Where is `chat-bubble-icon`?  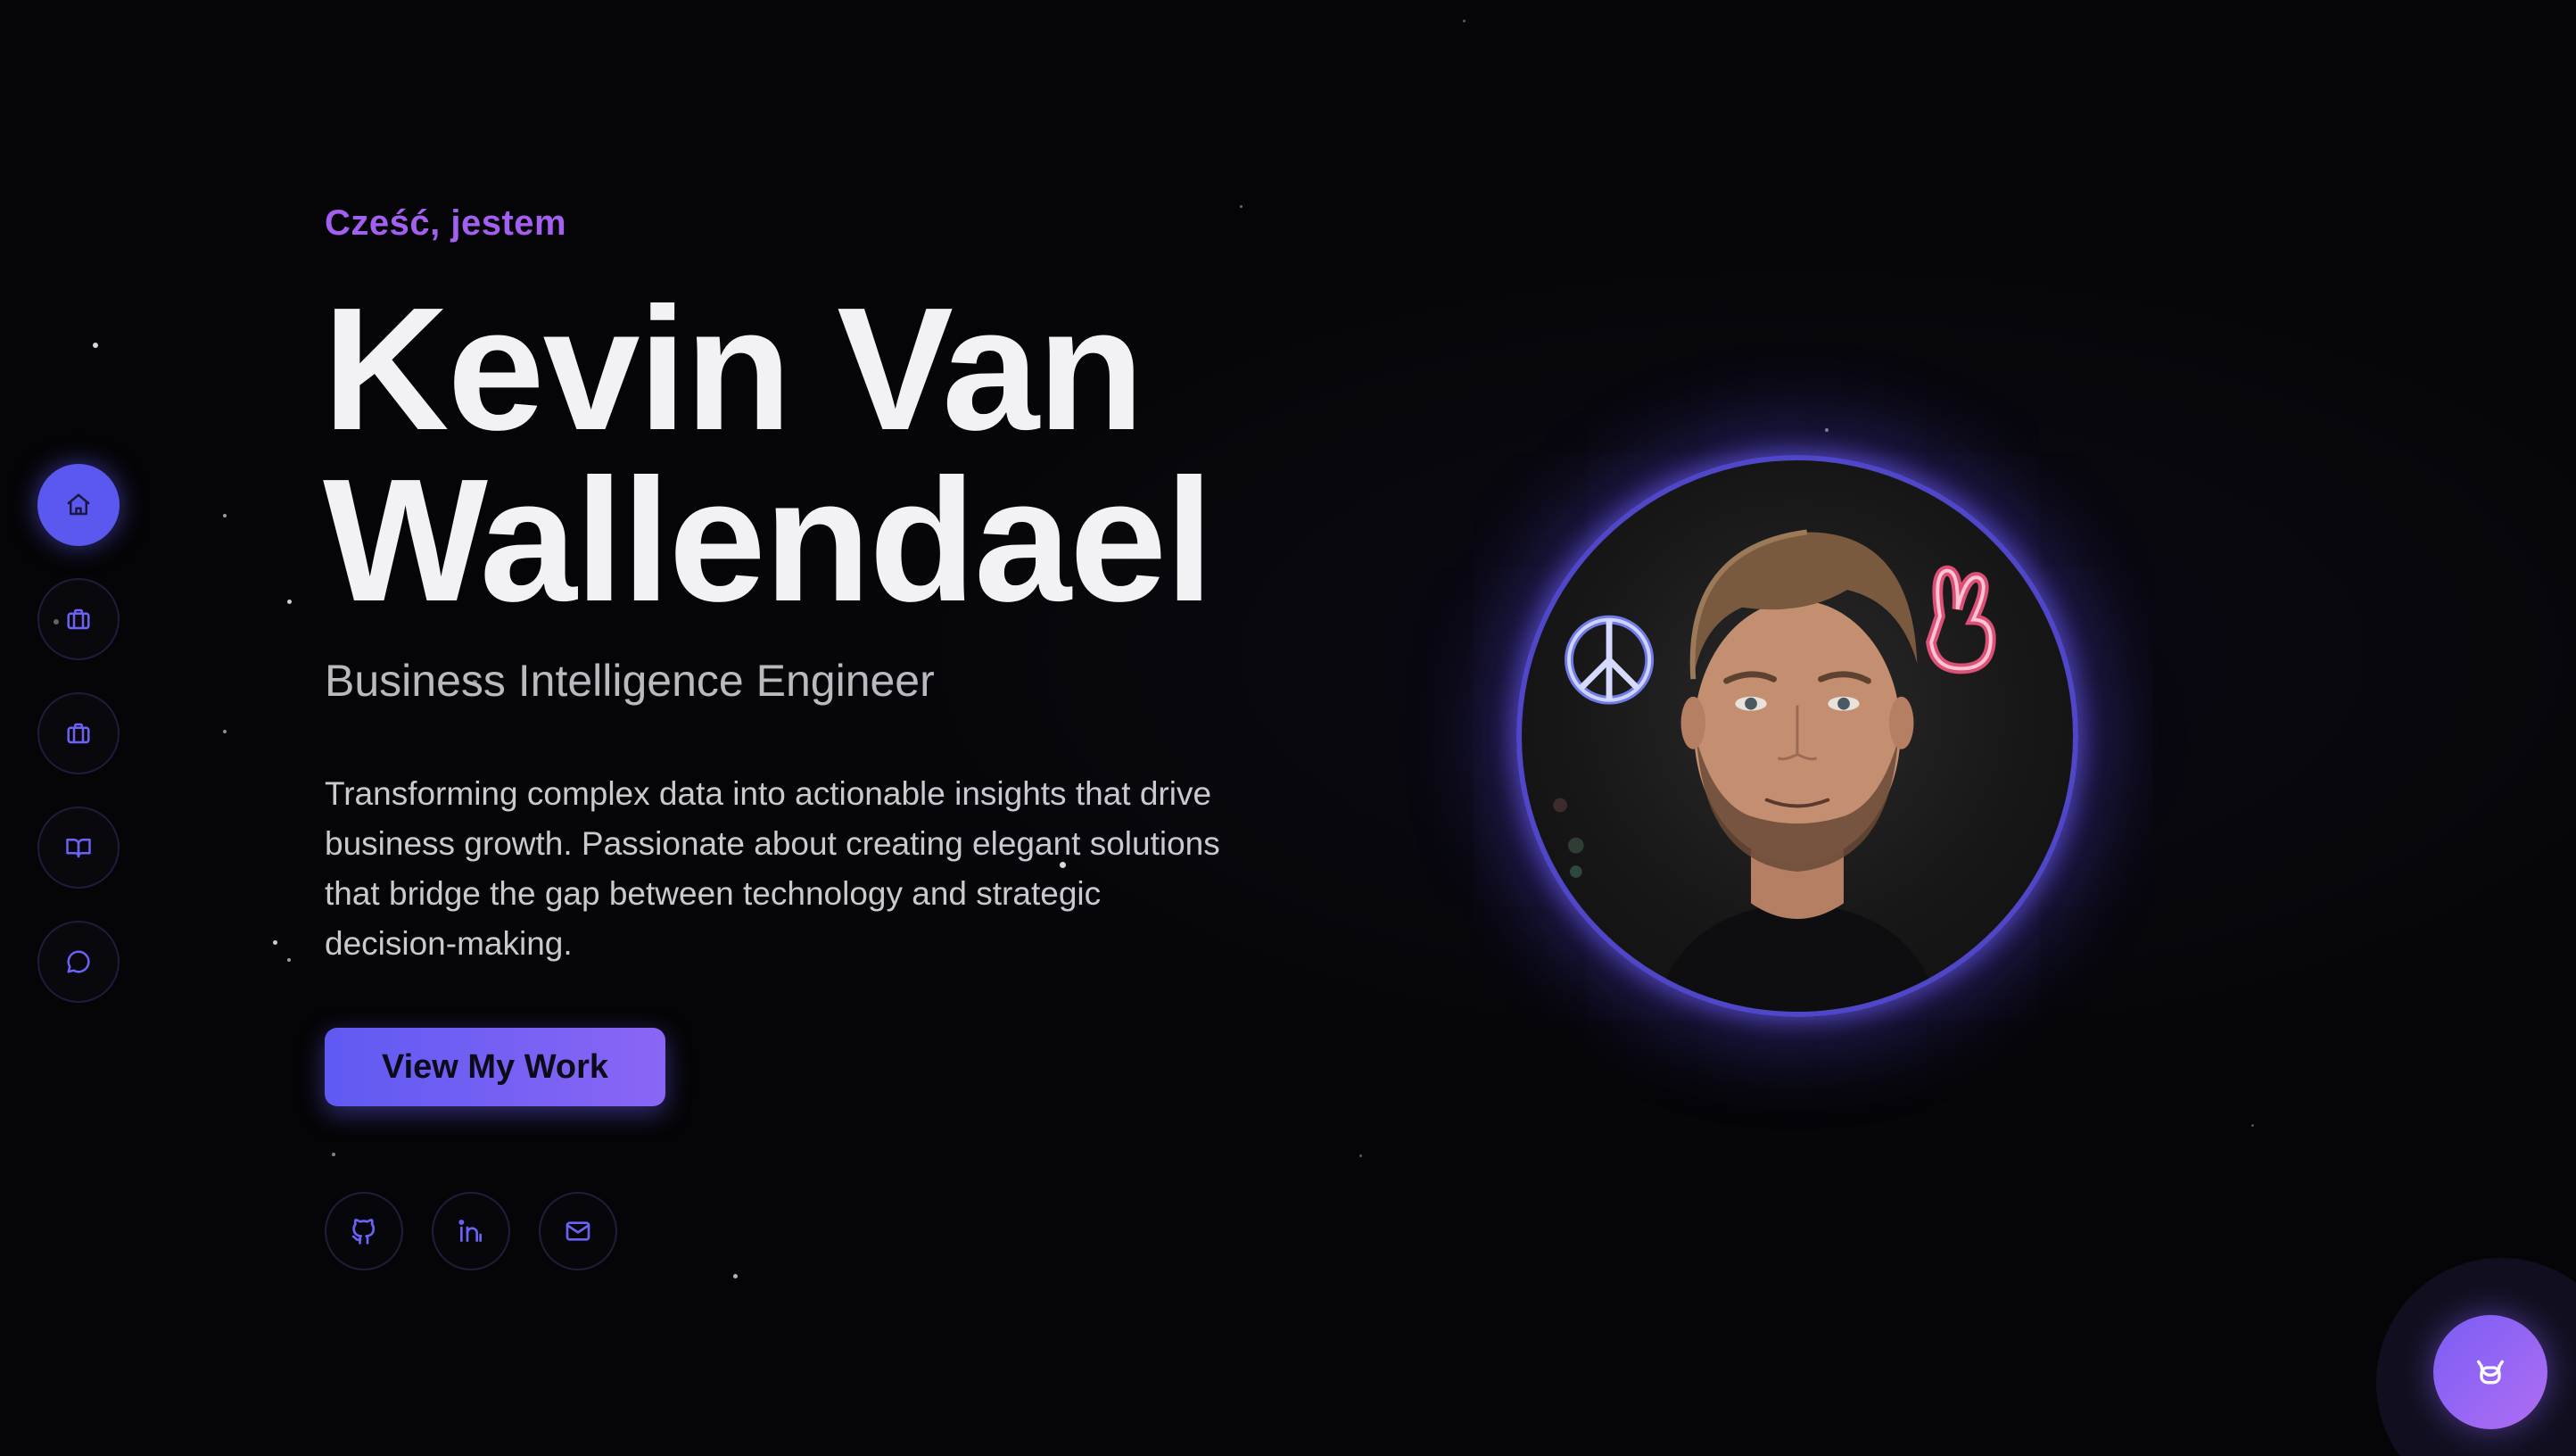
chat-bubble-icon is located at coordinates (79, 961).